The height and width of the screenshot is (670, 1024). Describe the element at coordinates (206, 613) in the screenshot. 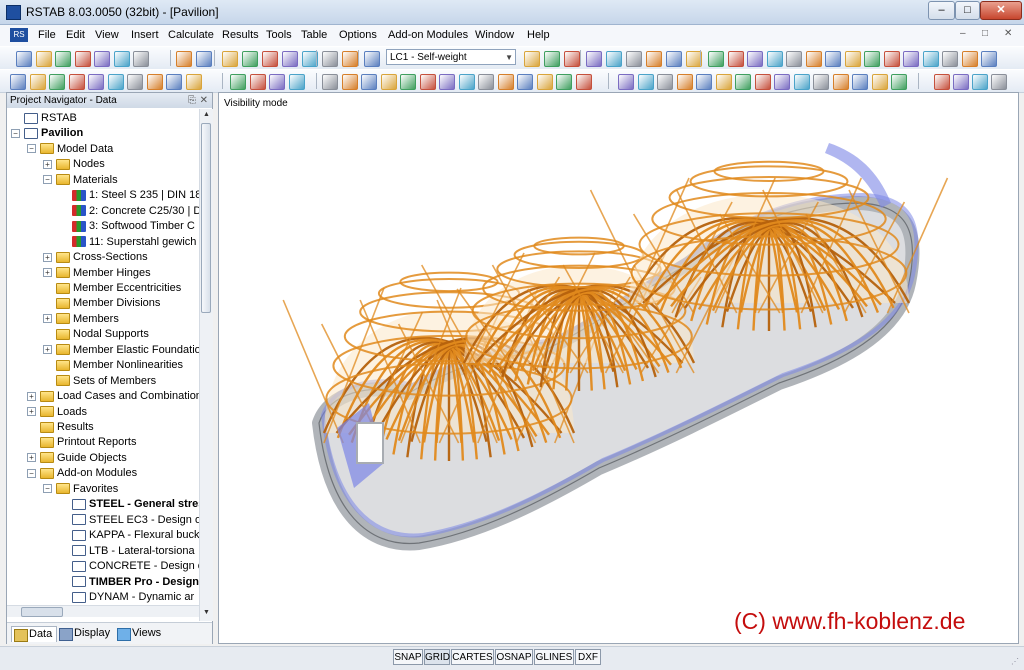

I see `scroll-down-icon: ▼` at that location.